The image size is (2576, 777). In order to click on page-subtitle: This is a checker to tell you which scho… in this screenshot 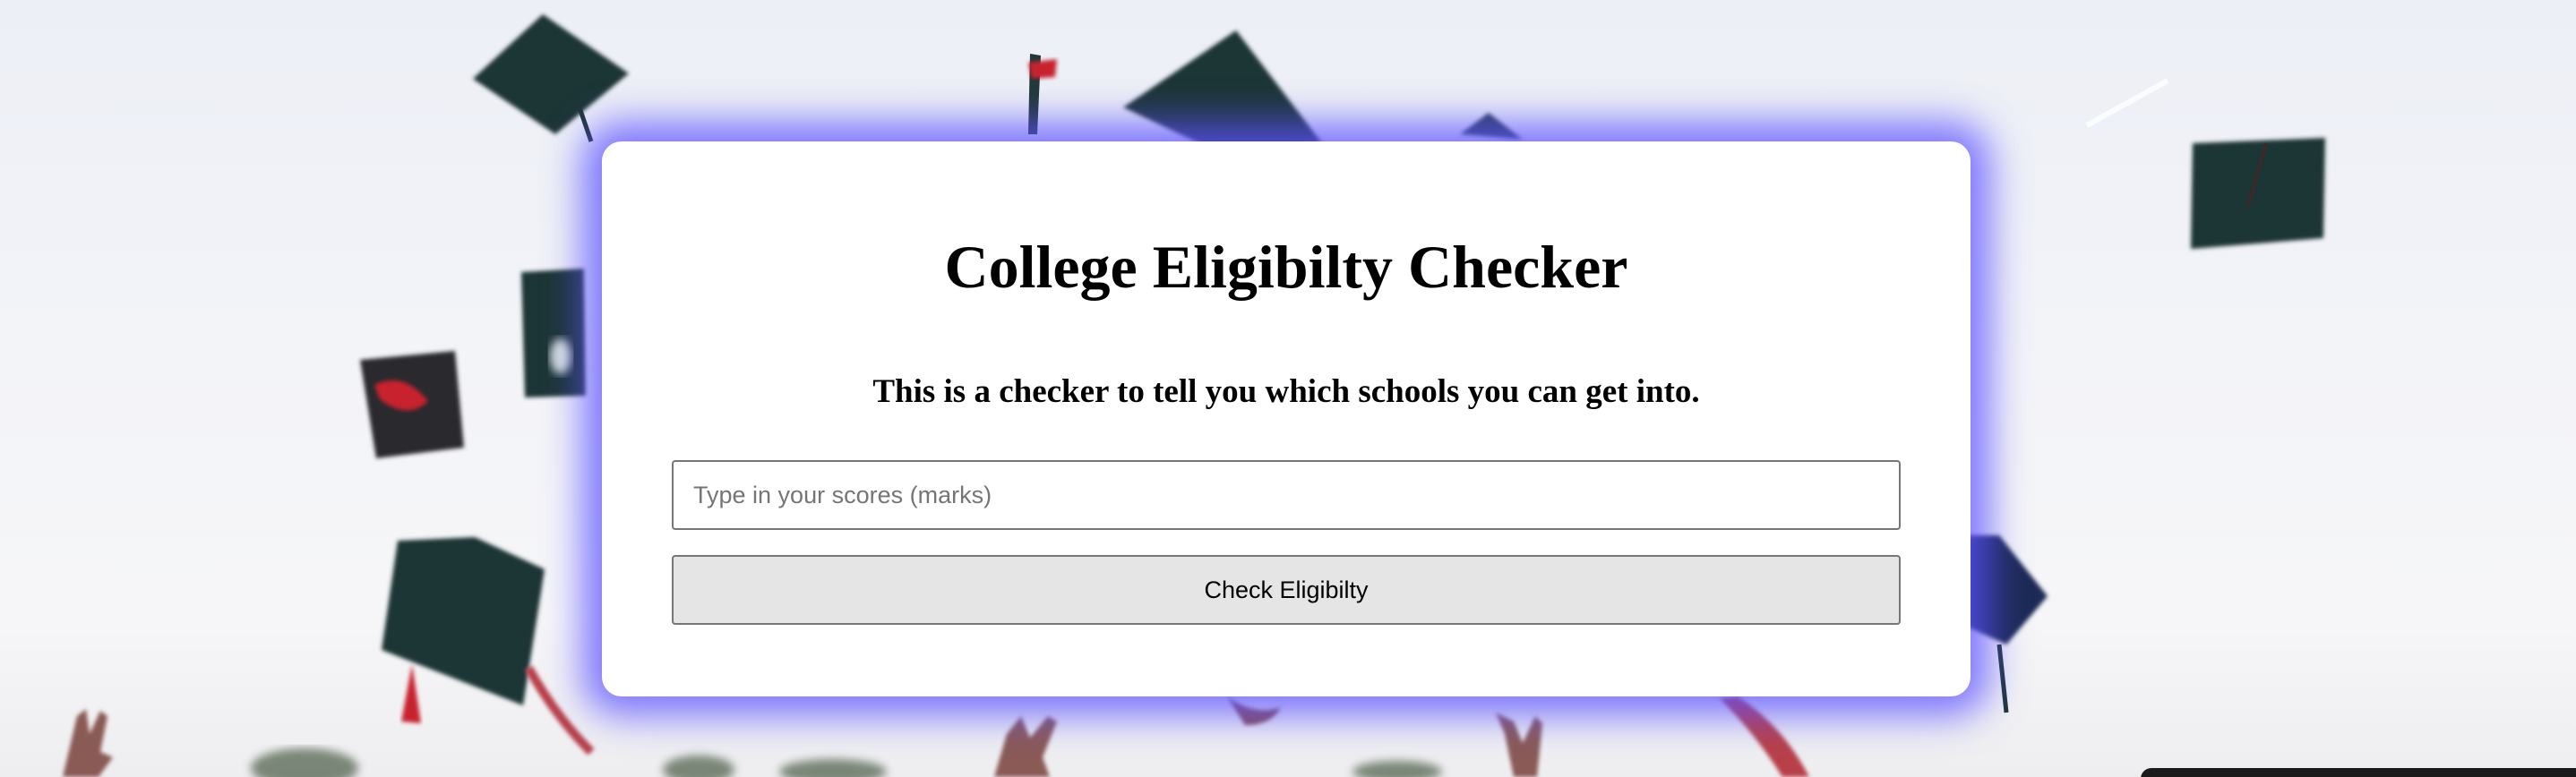, I will do `click(1286, 391)`.